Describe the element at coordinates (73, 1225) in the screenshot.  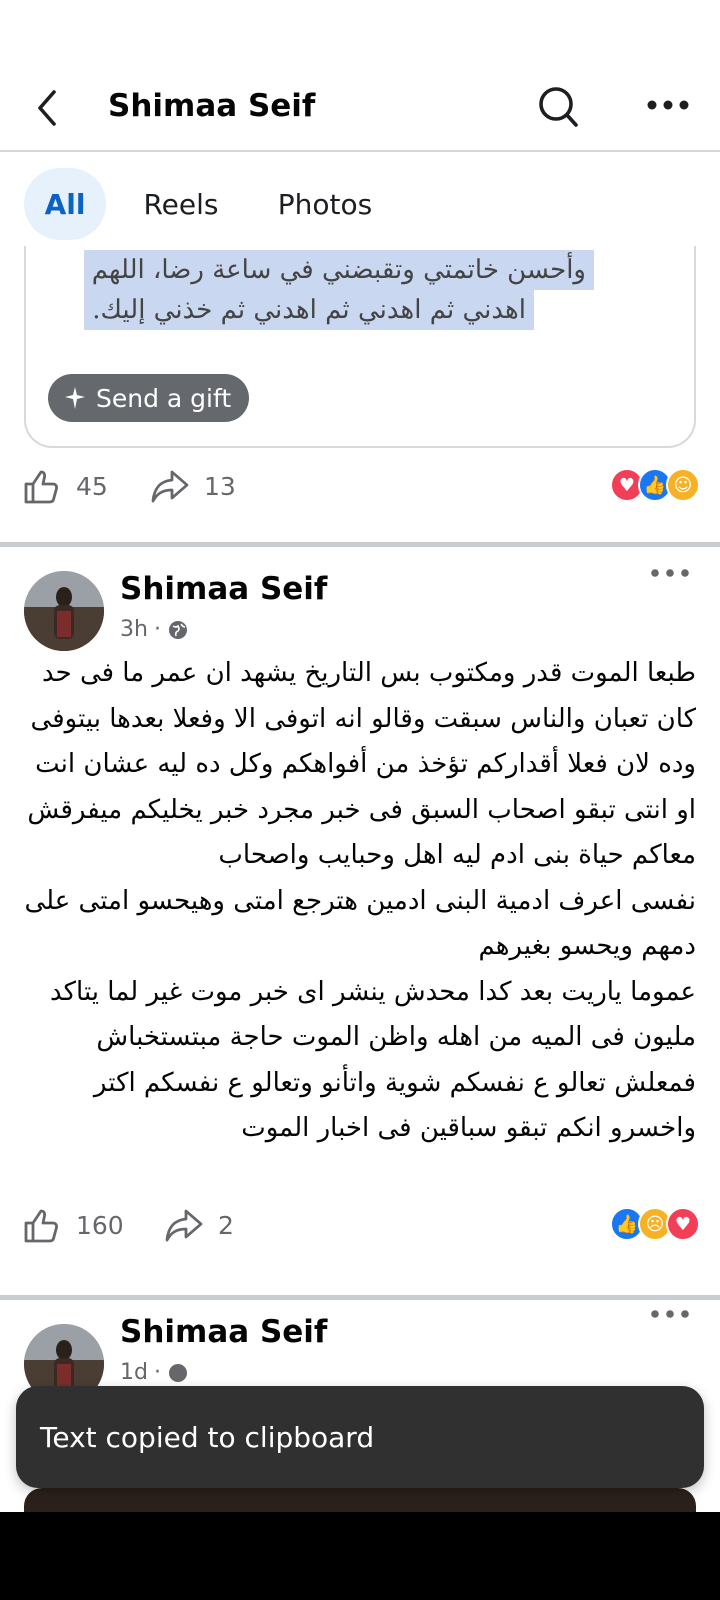
I see `like-stat: 160` at that location.